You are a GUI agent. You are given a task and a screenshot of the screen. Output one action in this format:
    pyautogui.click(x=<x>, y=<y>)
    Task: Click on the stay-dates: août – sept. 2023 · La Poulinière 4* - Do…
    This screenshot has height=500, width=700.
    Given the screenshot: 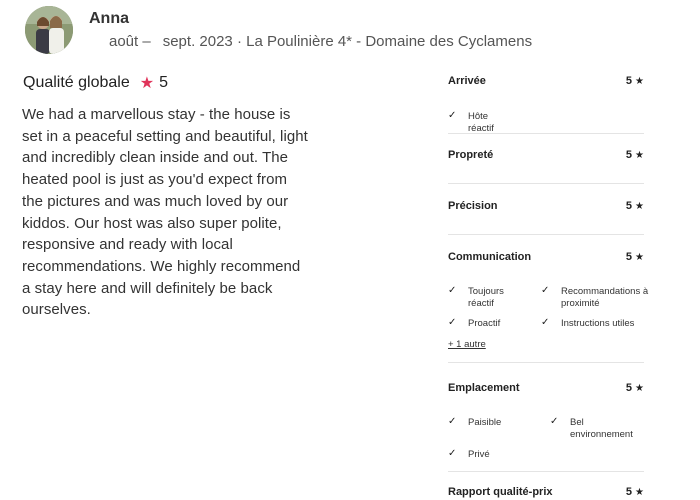 What is the action you would take?
    pyautogui.click(x=320, y=41)
    